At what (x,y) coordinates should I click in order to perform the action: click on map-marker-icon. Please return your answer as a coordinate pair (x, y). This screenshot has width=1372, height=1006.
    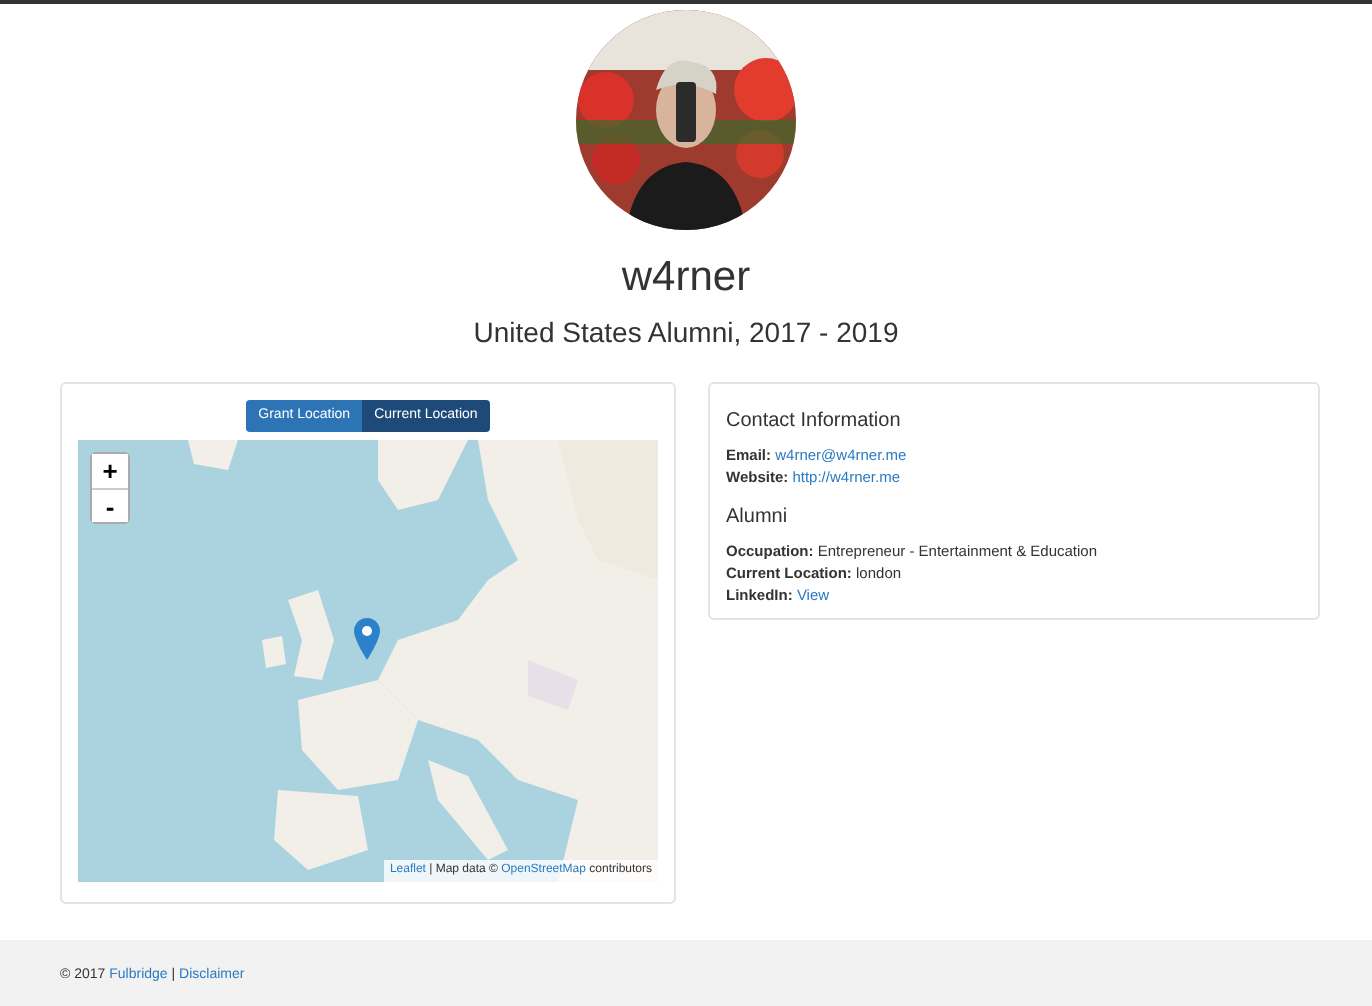
    Looking at the image, I should click on (367, 639).